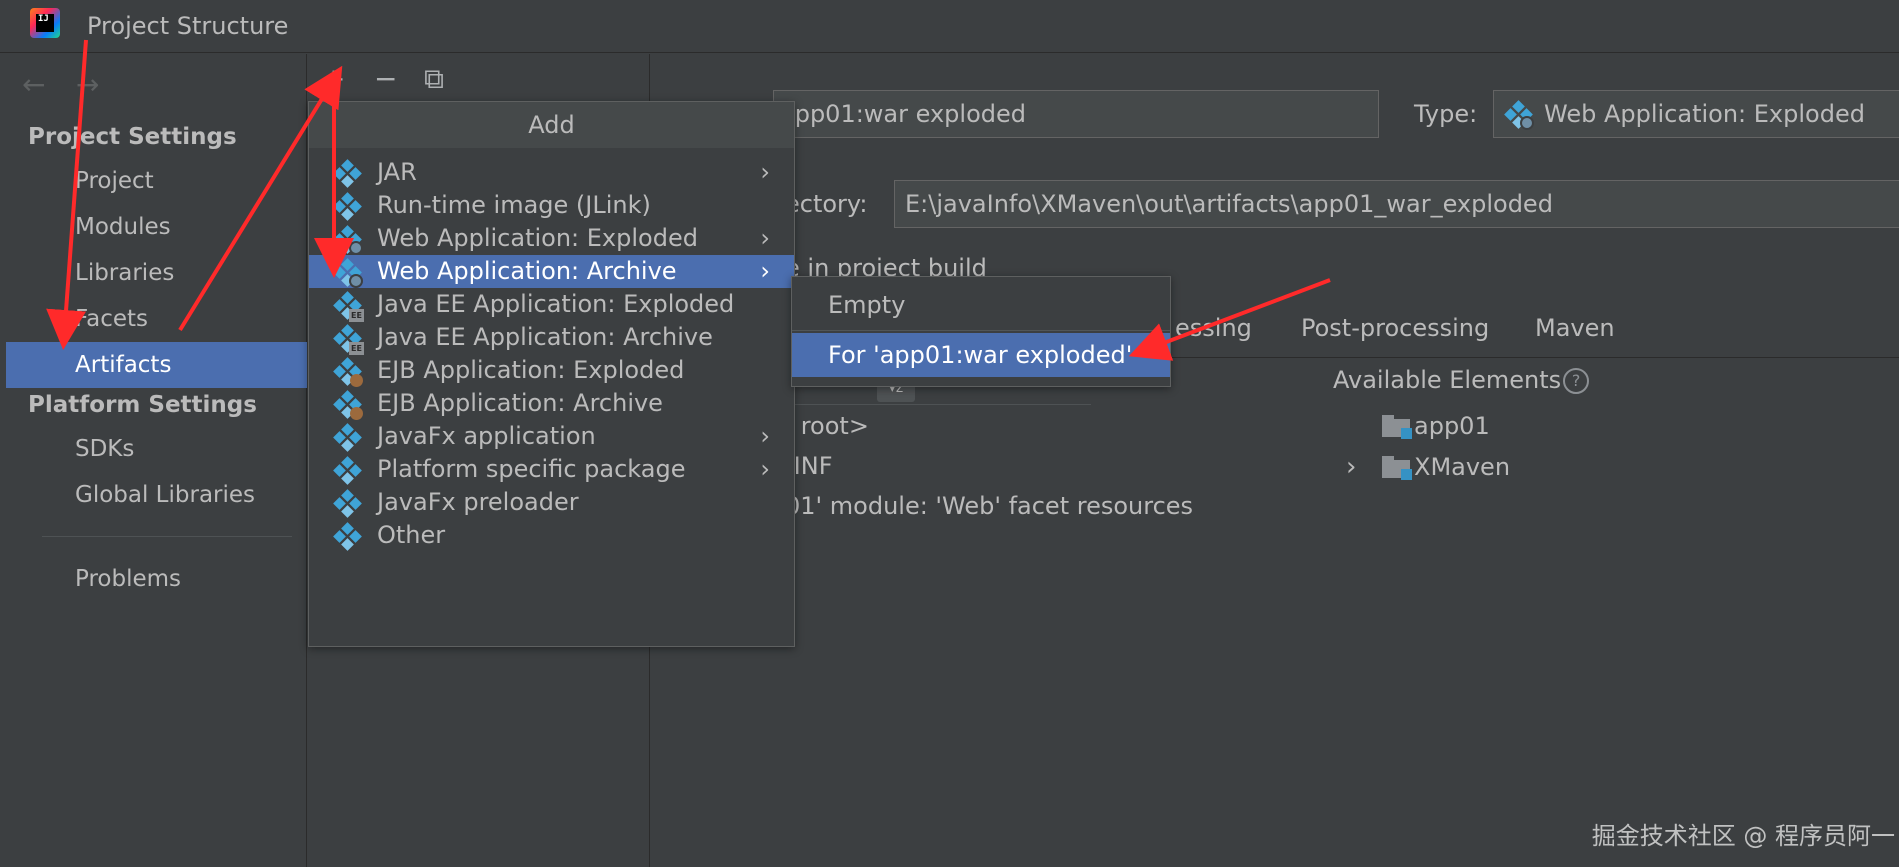  I want to click on add-menu-item-label: Web Application: Exploded, so click(537, 238).